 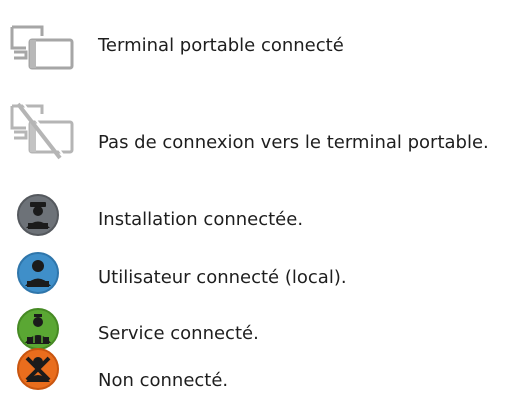 I want to click on legend-label: Service connecté., so click(x=178, y=333).